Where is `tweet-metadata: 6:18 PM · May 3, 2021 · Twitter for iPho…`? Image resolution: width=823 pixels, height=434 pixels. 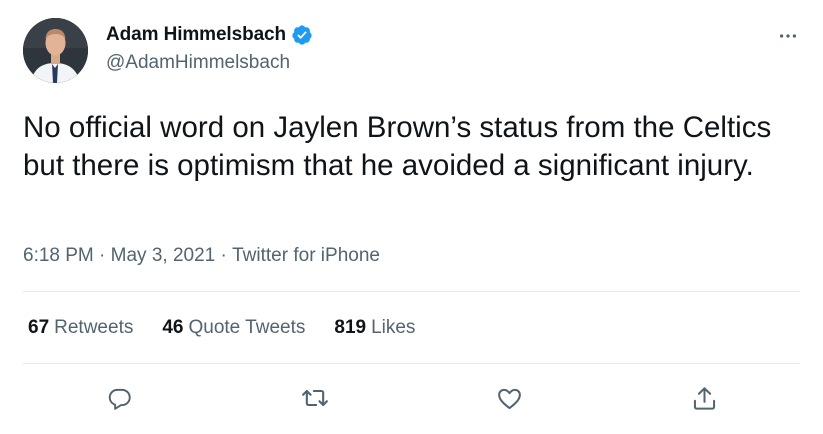 tweet-metadata: 6:18 PM · May 3, 2021 · Twitter for iPho… is located at coordinates (201, 256).